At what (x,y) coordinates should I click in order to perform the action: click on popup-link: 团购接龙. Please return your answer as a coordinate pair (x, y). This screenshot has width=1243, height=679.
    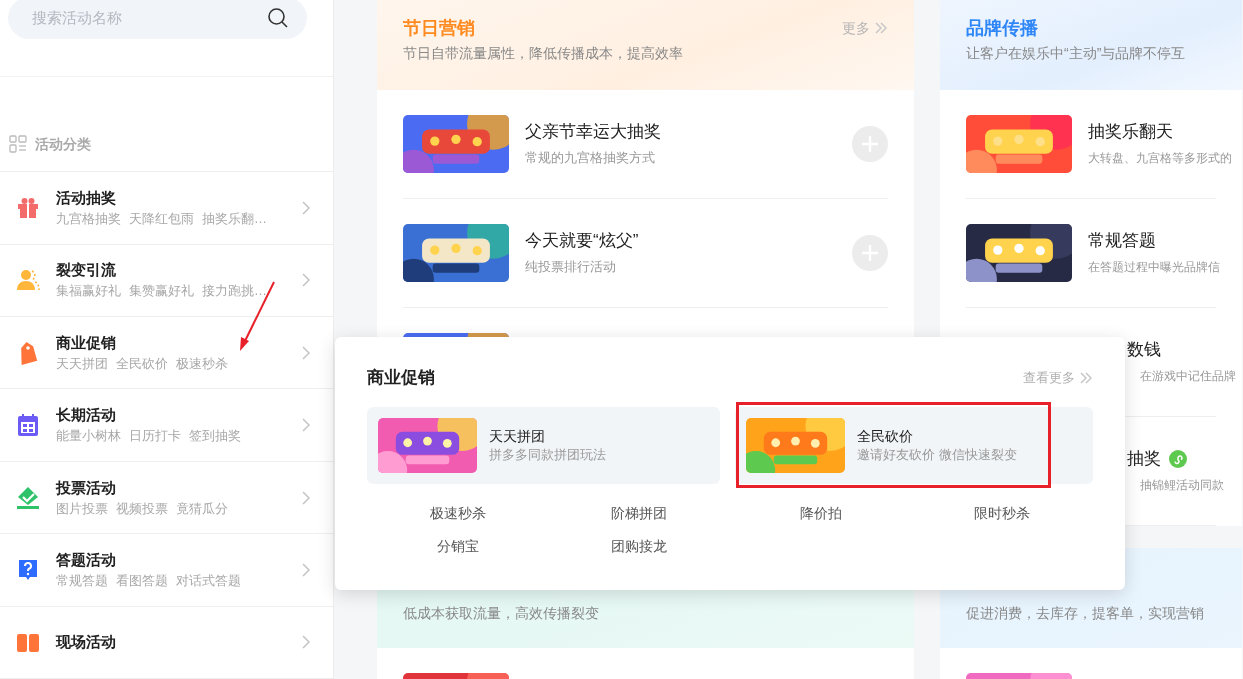
    Looking at the image, I should click on (639, 546).